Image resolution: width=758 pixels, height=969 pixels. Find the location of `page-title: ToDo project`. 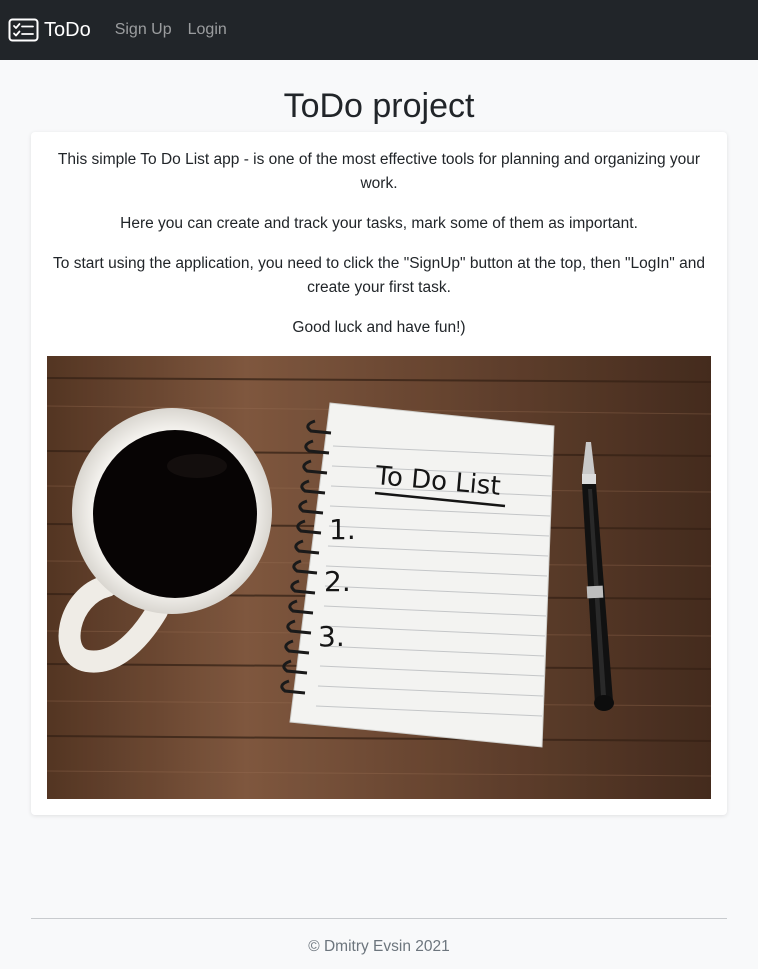

page-title: ToDo project is located at coordinates (379, 106).